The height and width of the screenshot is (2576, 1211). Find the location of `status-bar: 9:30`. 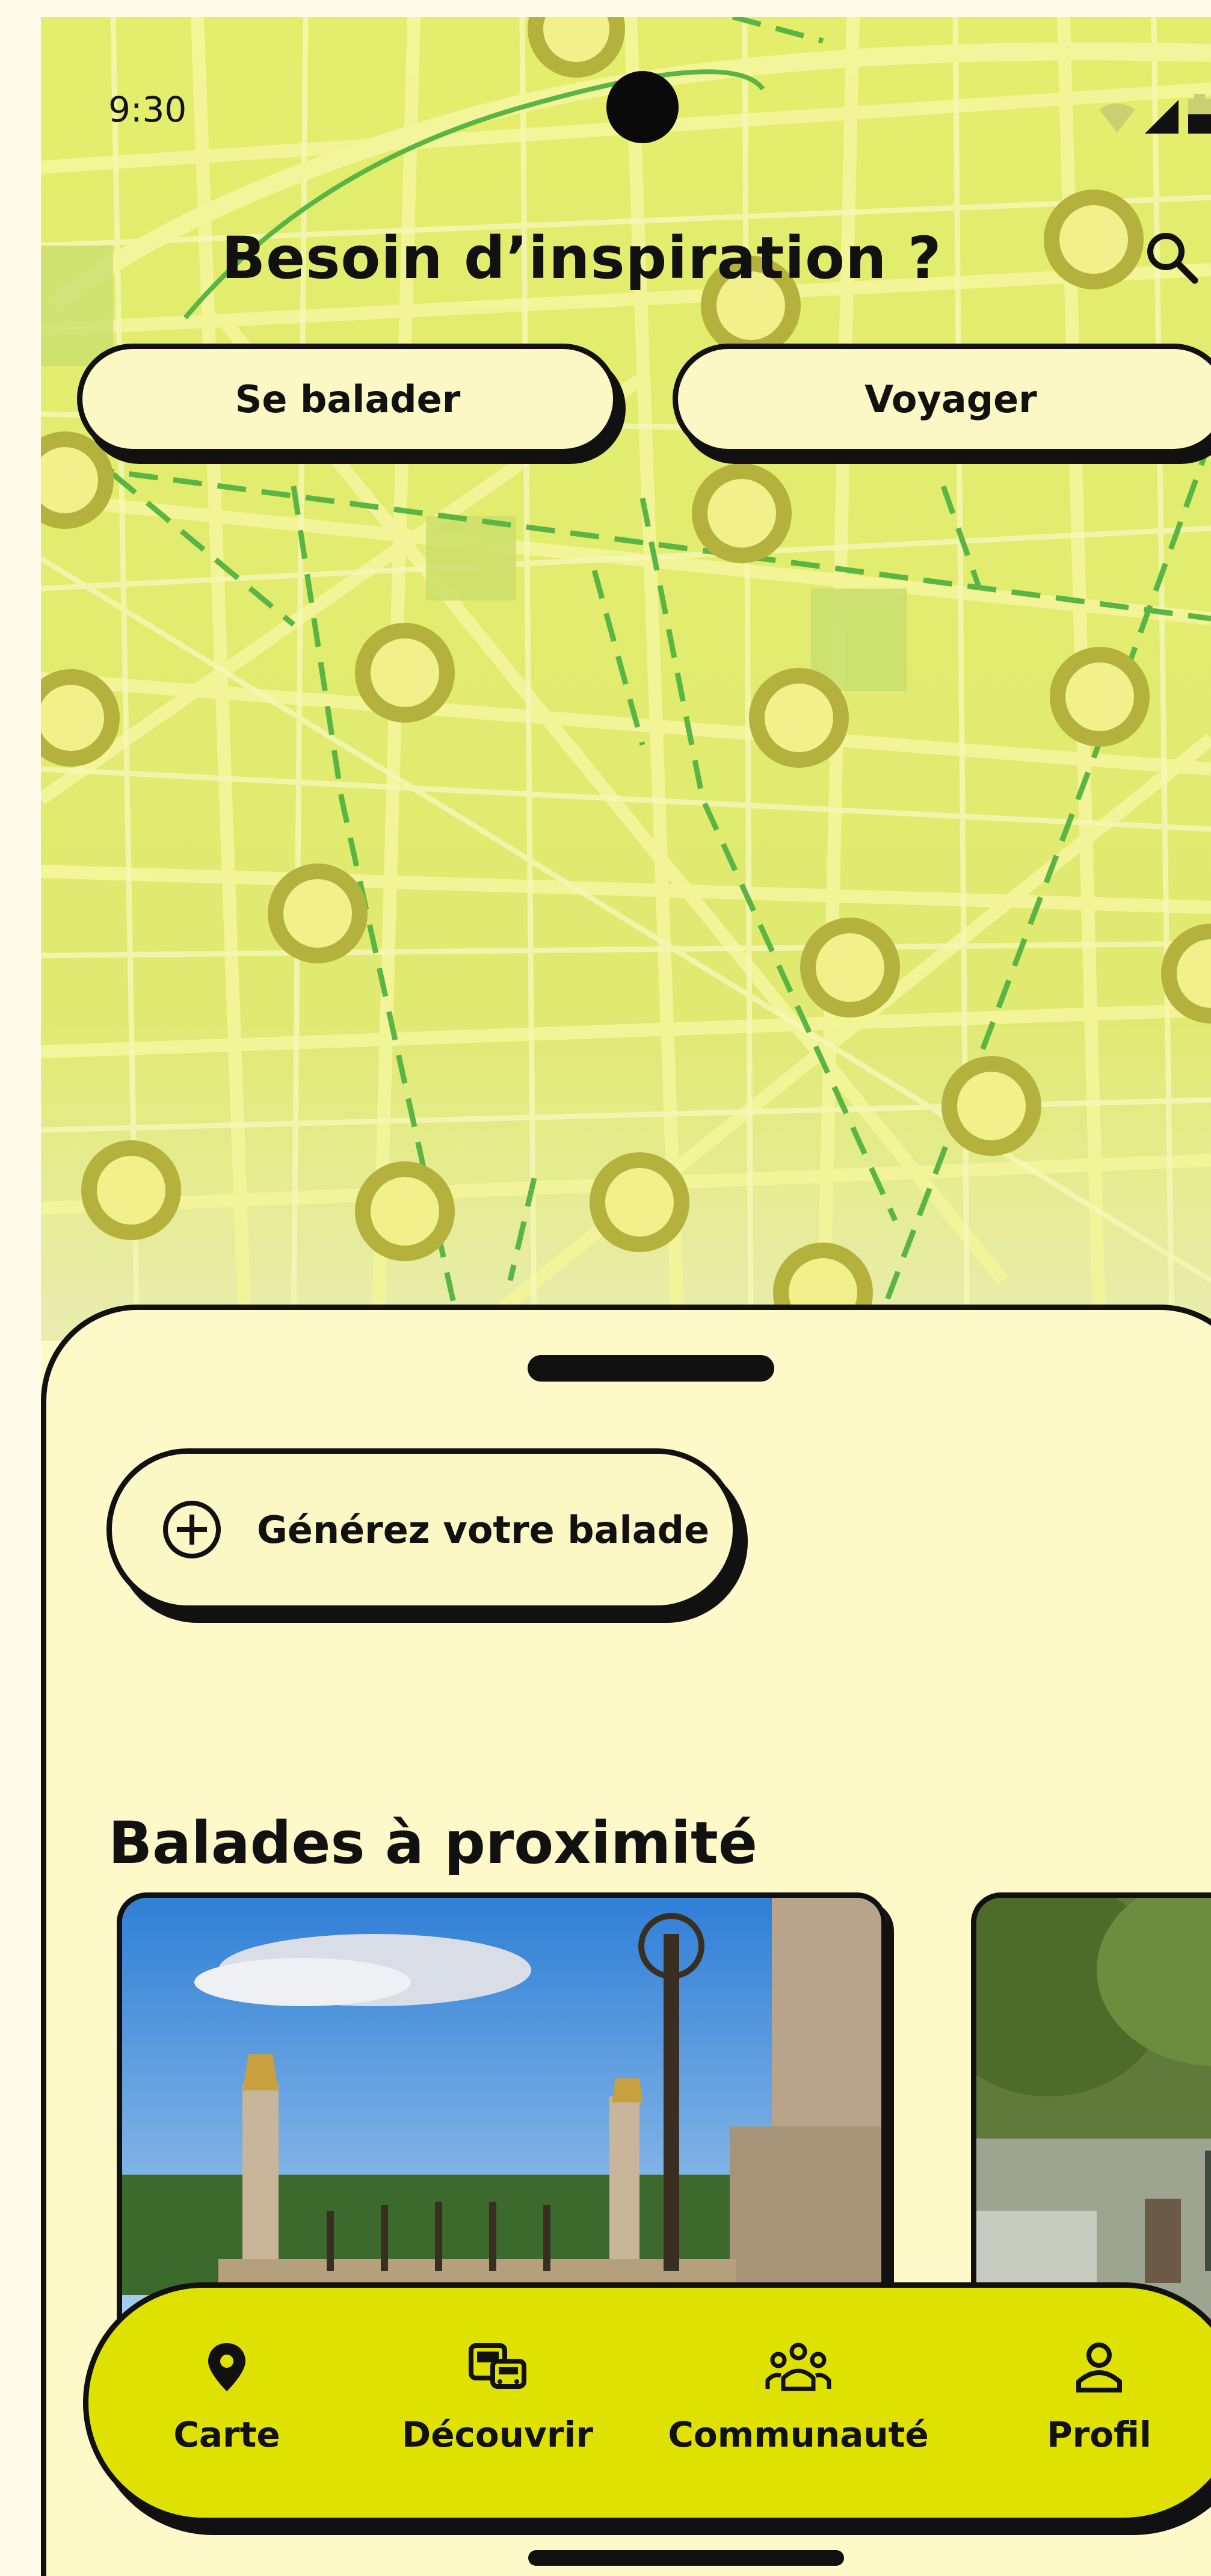

status-bar: 9:30 is located at coordinates (626, 80).